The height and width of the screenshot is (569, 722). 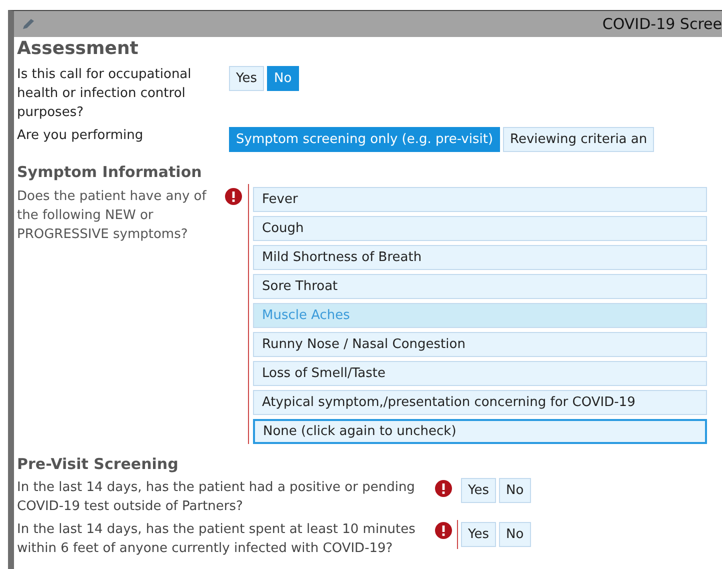 What do you see at coordinates (29, 24) in the screenshot?
I see `pencil-icon` at bounding box center [29, 24].